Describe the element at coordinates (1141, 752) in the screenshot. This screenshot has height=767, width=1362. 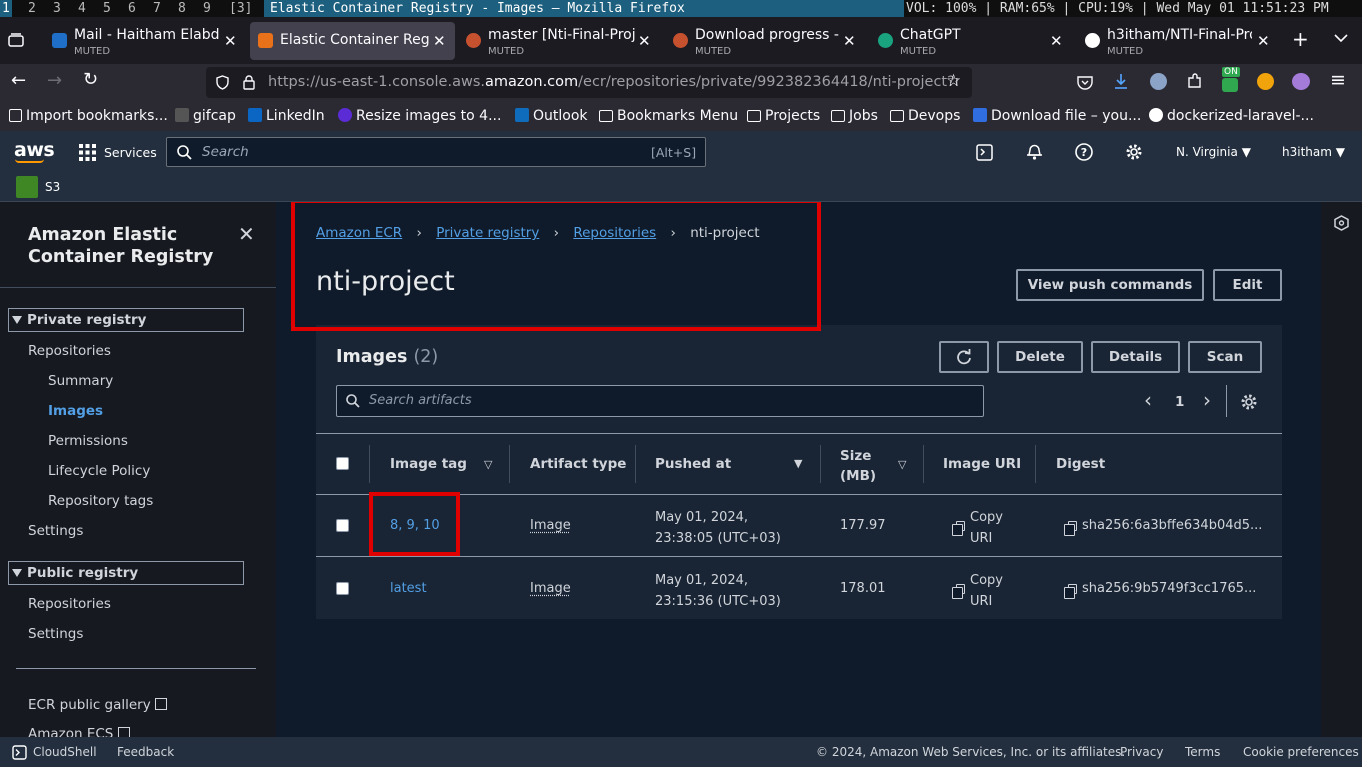
I see `privacy-link: Privacy` at that location.